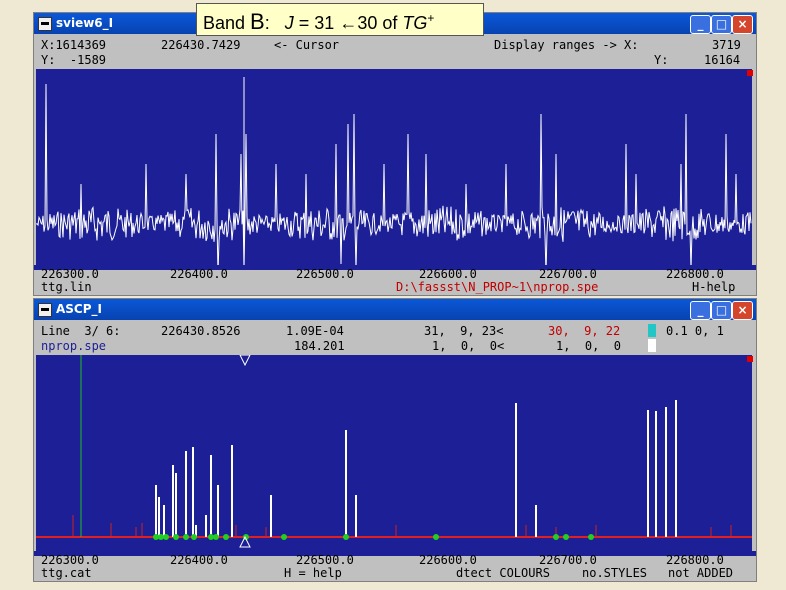  What do you see at coordinates (201, 45) in the screenshot?
I see `cursor-frequency: 226430.7429` at bounding box center [201, 45].